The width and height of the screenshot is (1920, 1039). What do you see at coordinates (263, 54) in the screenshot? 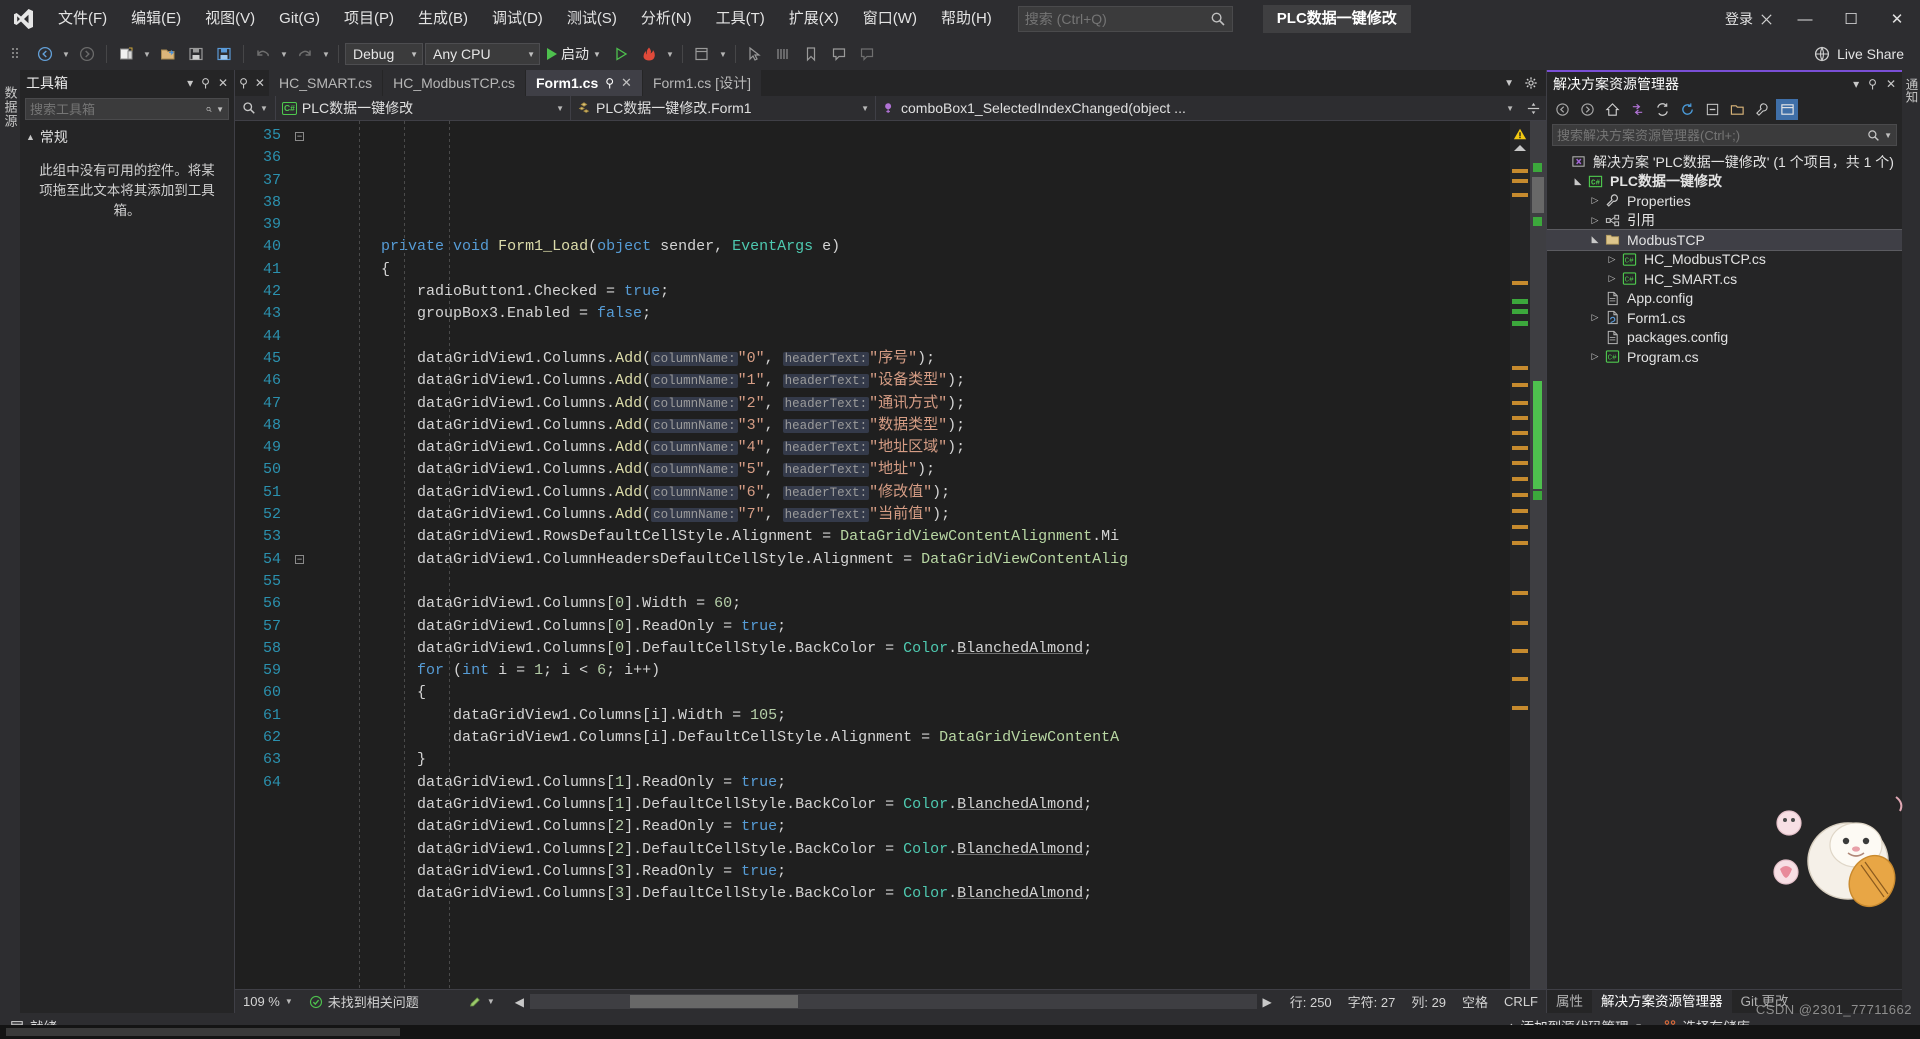
I see `undo-icon` at bounding box center [263, 54].